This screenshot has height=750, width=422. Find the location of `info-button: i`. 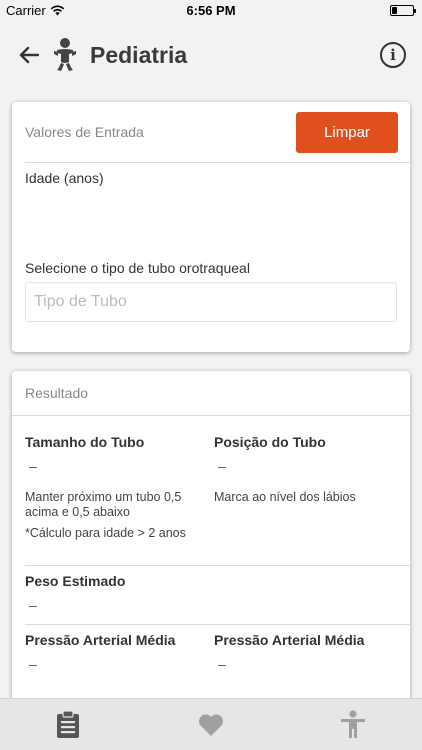

info-button: i is located at coordinates (393, 55).